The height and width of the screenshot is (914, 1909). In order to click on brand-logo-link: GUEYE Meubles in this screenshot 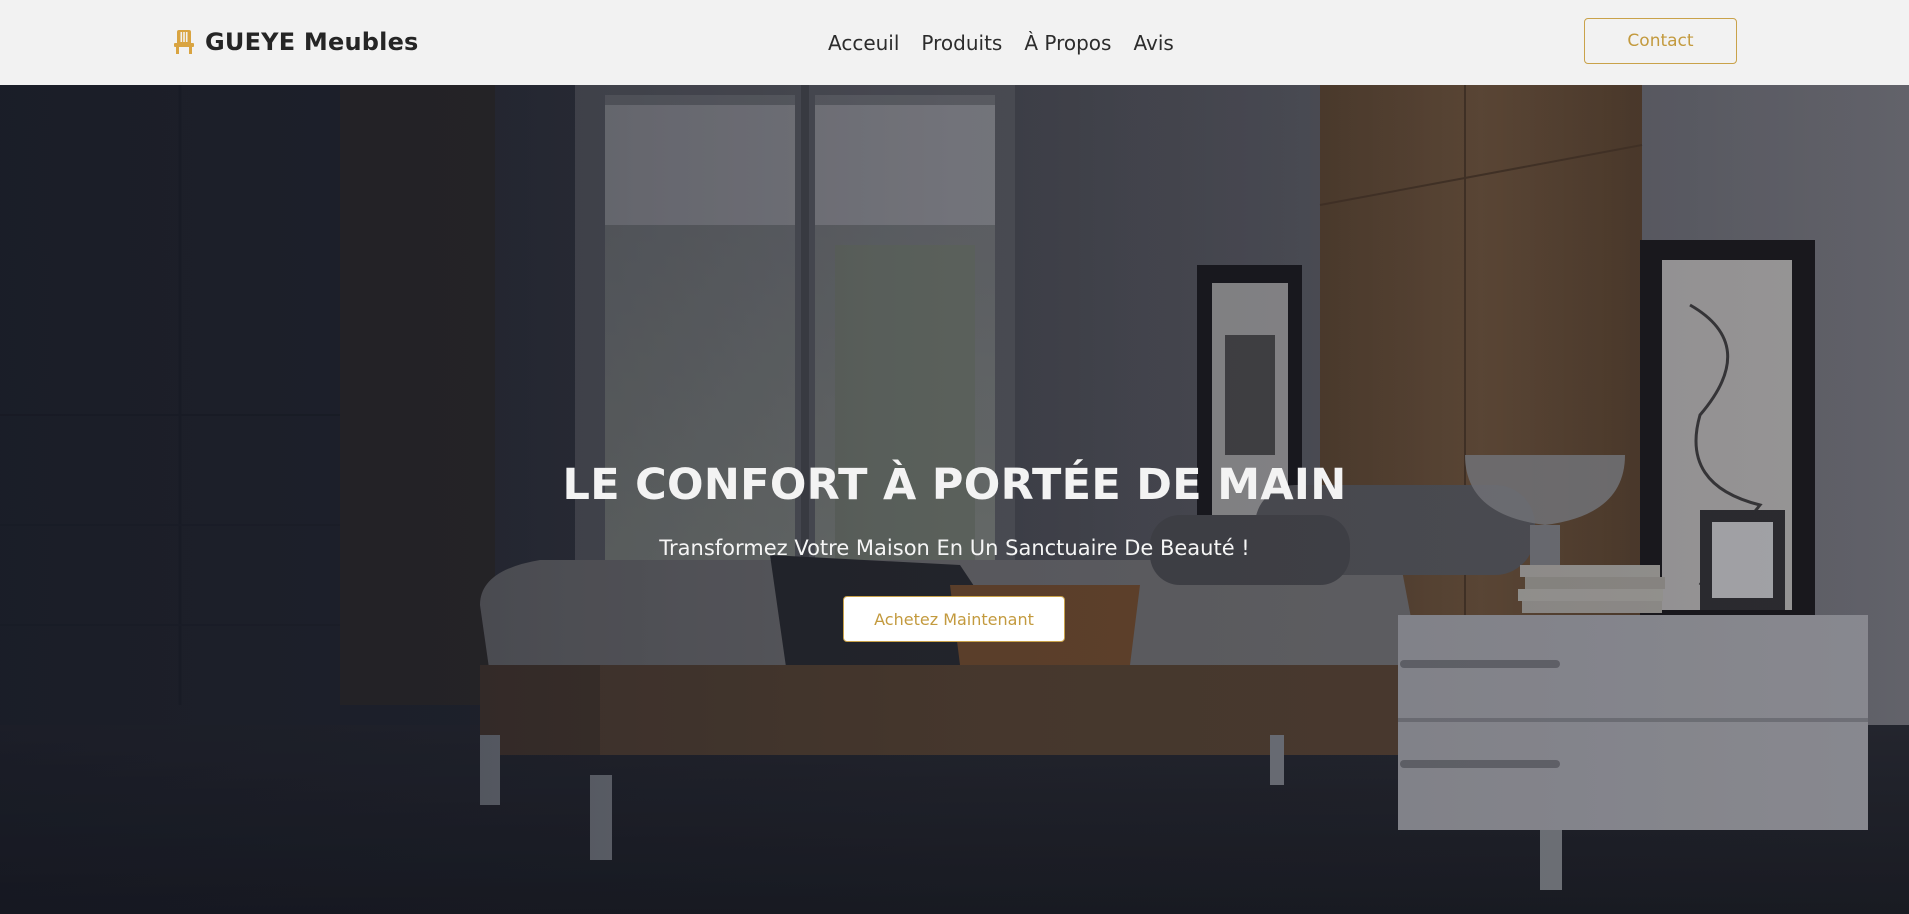, I will do `click(296, 42)`.